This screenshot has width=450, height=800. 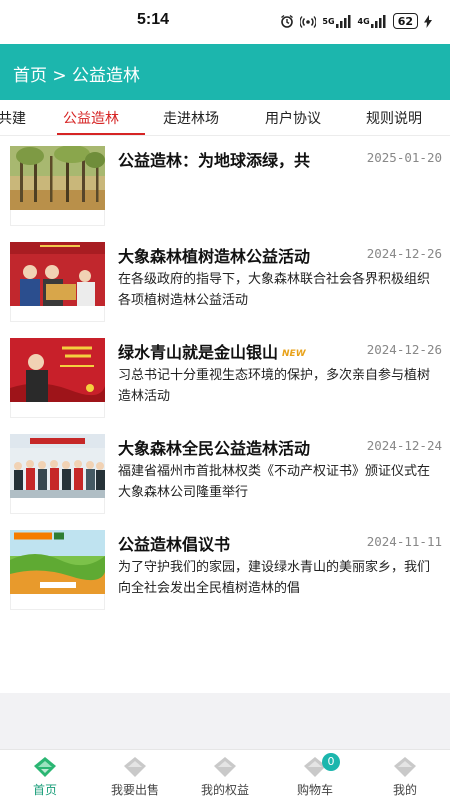 What do you see at coordinates (405, 21) in the screenshot?
I see `battery-indicator: 62` at bounding box center [405, 21].